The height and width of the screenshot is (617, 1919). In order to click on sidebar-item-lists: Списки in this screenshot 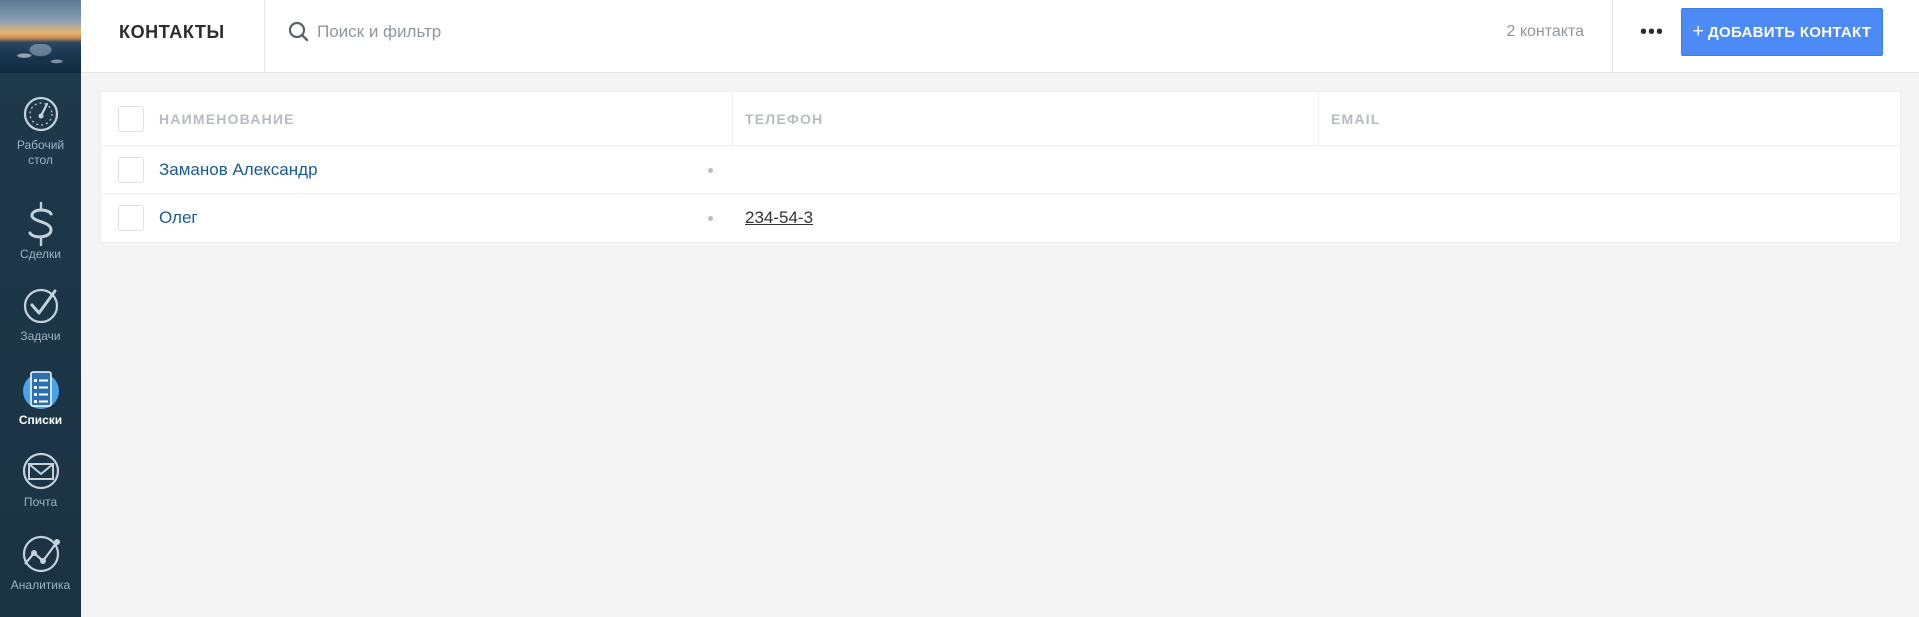, I will do `click(40, 398)`.